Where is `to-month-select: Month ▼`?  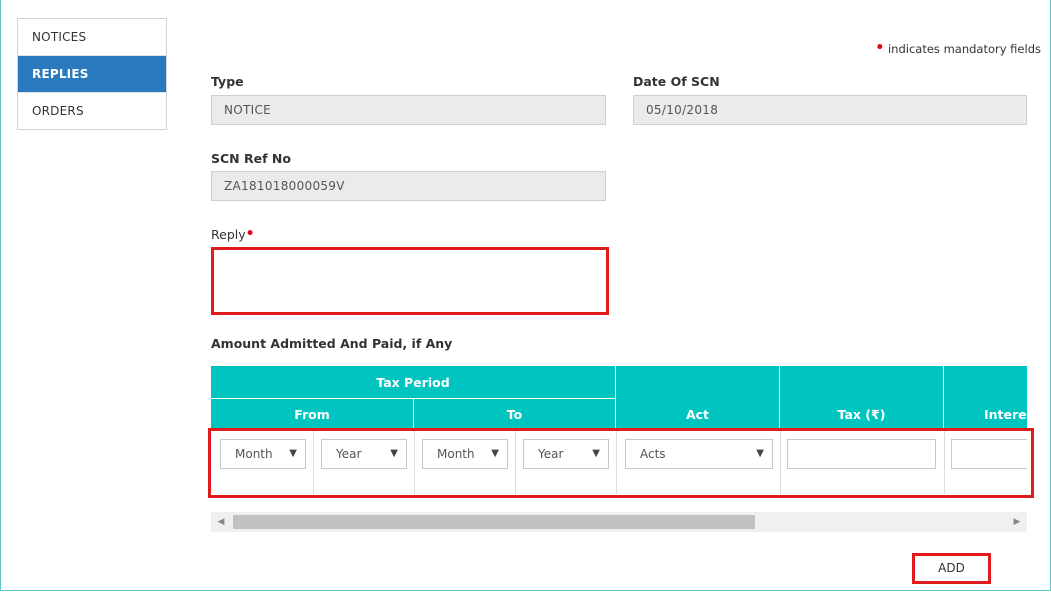
to-month-select: Month ▼ is located at coordinates (465, 454).